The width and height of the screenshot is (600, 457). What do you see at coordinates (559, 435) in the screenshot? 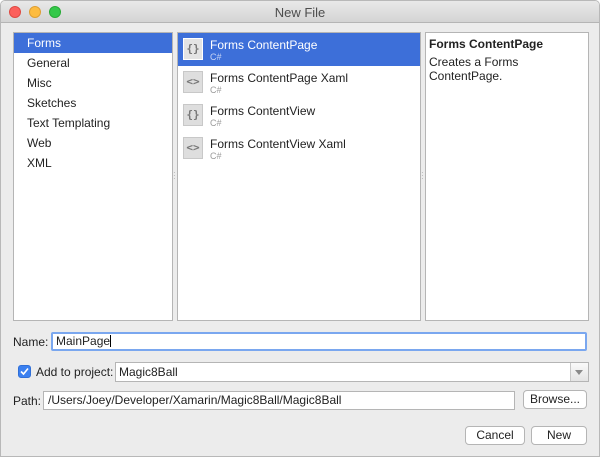
I see `new-button: New` at bounding box center [559, 435].